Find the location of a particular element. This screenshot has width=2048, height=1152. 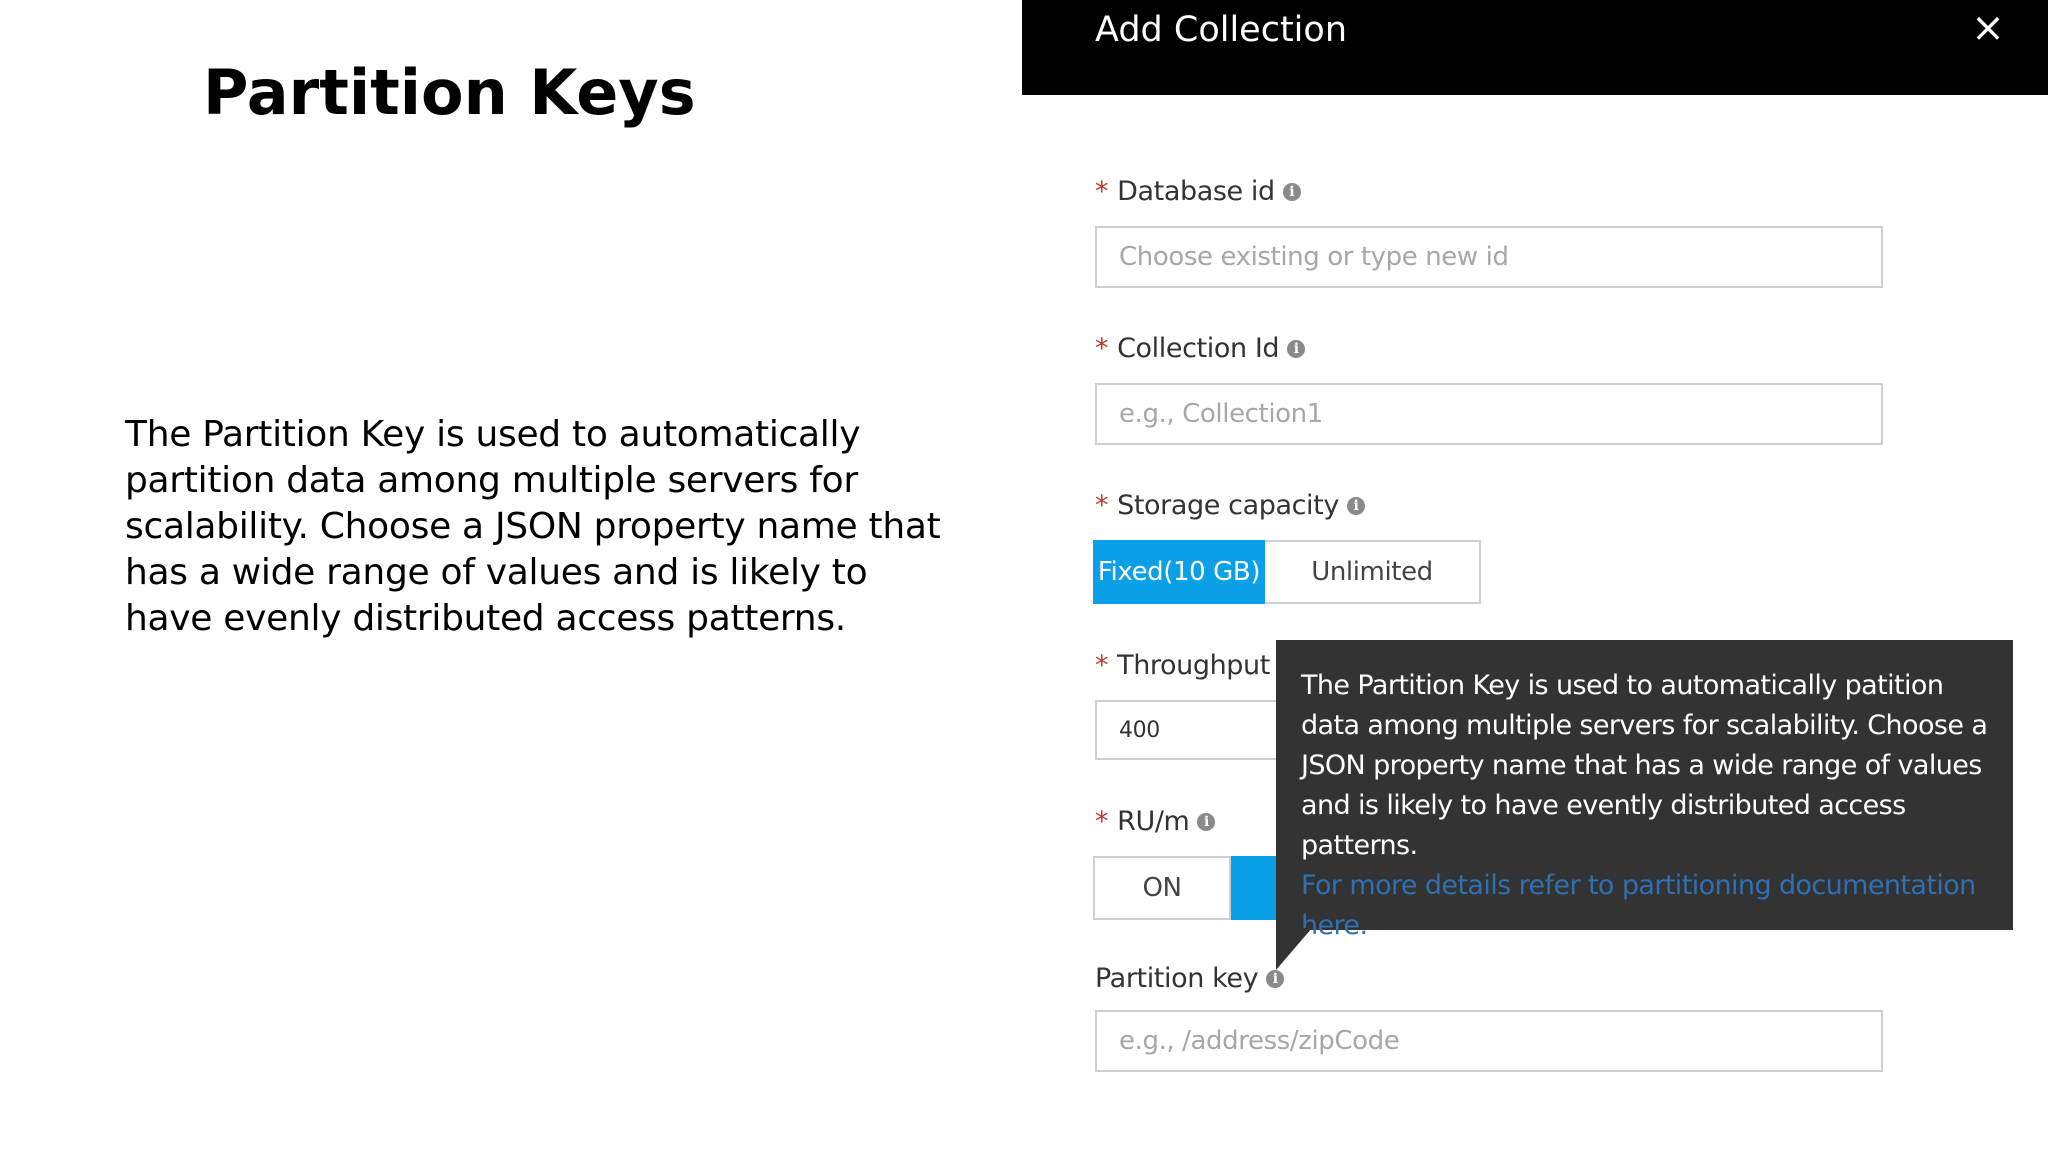

throughput-label-text: Throughput is located at coordinates (1193, 665).